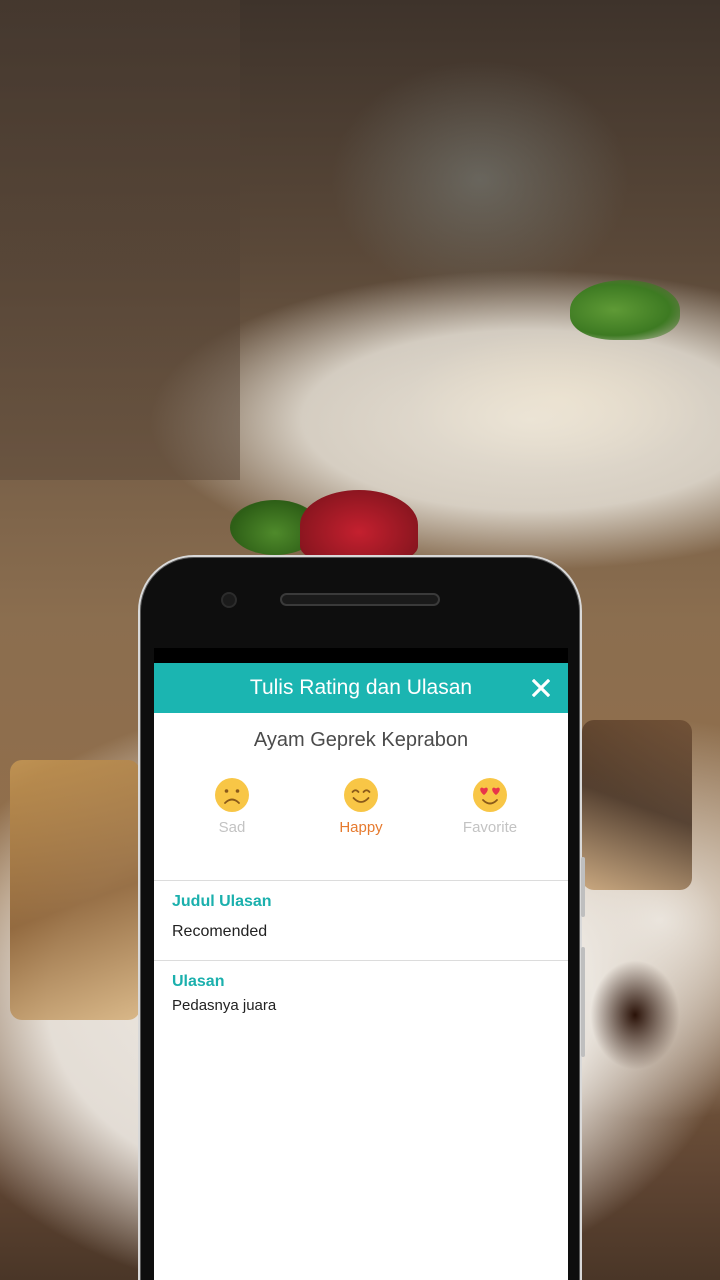  I want to click on product-name: Ayam Geprek Keprabon, so click(361, 740).